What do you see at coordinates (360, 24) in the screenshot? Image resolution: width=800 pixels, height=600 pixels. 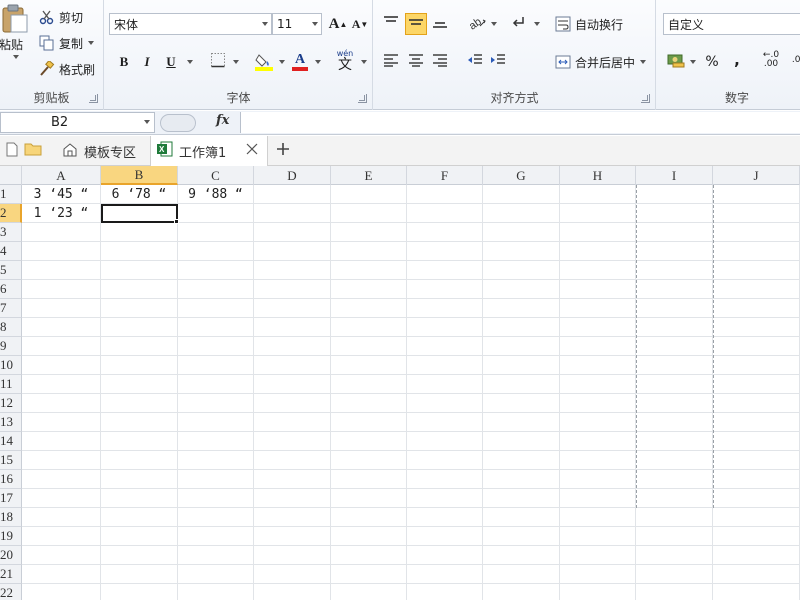 I see `shrink-font-button: A ▼` at bounding box center [360, 24].